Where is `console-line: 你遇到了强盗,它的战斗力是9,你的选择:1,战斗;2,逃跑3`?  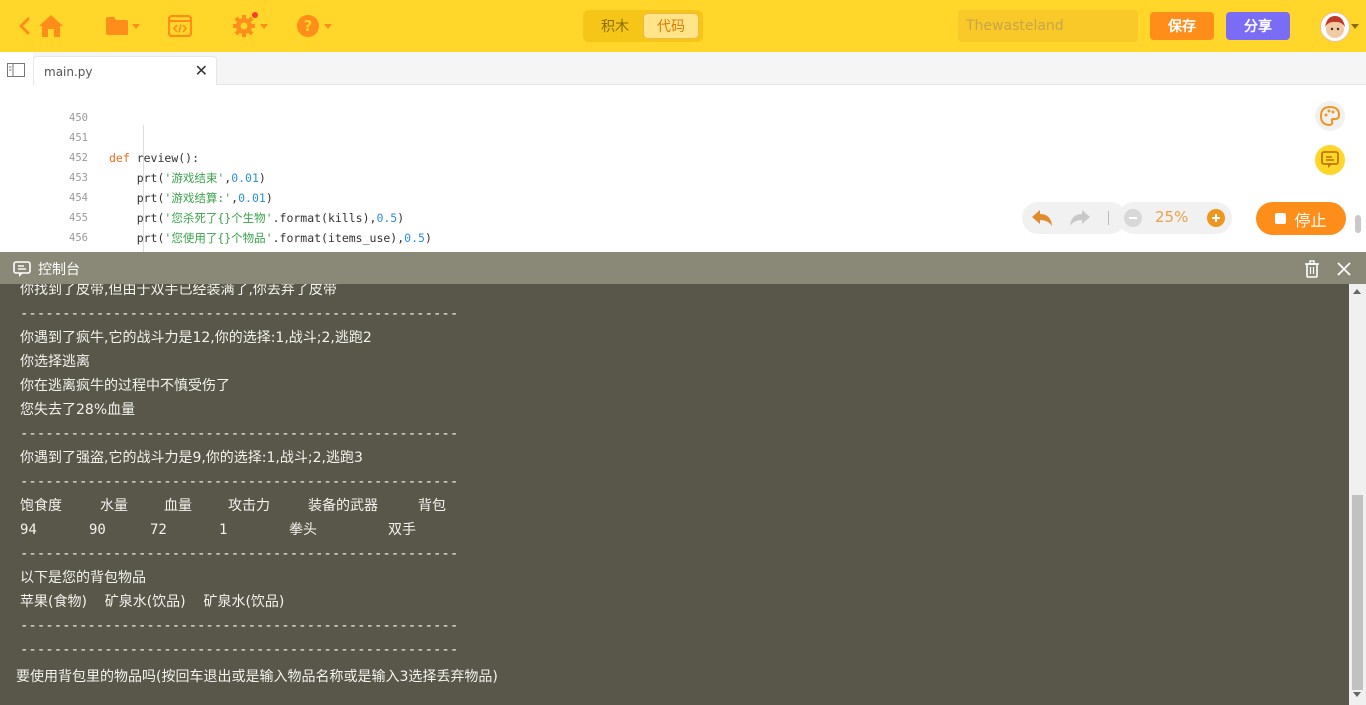
console-line: 你遇到了强盗,它的战斗力是9,你的选择:1,战斗;2,逃跑3 is located at coordinates (191, 458).